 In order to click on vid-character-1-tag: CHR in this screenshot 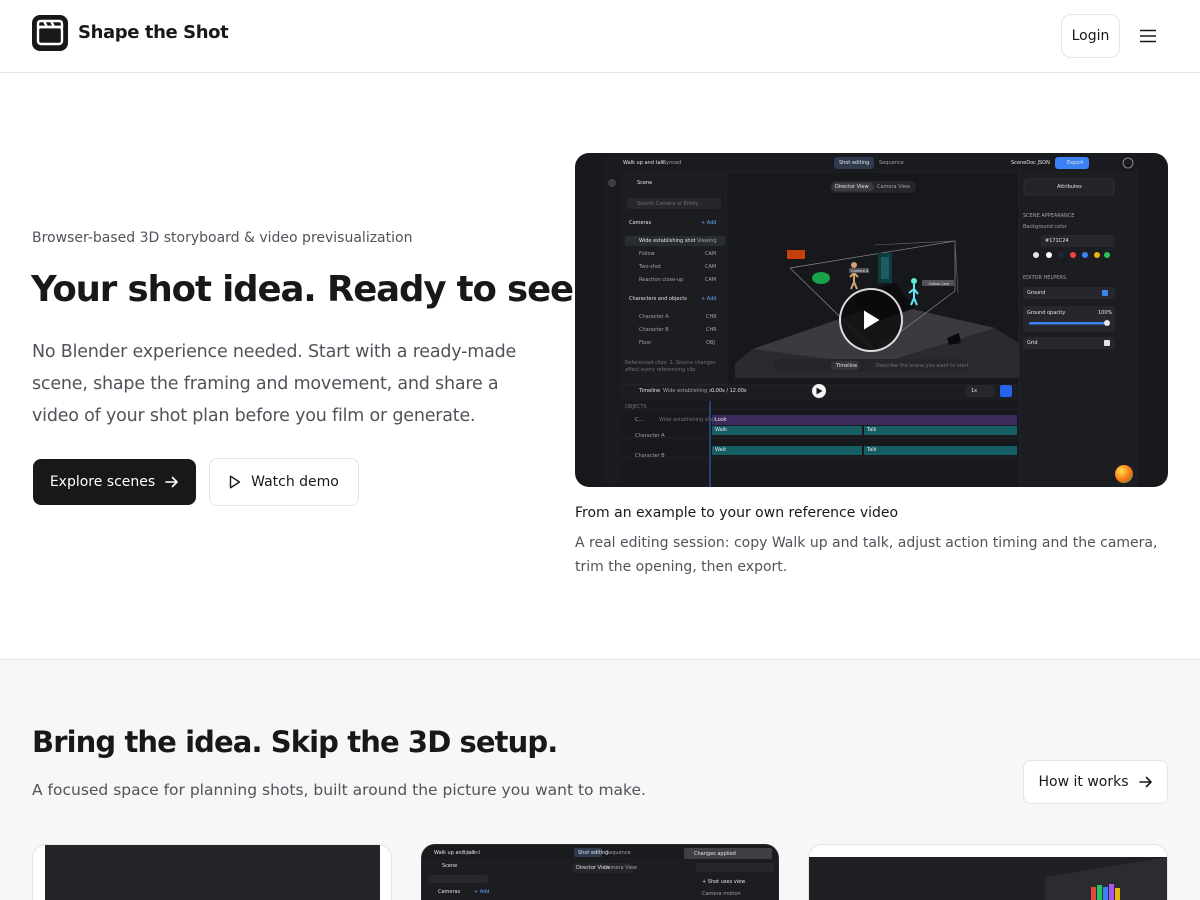, I will do `click(711, 317)`.